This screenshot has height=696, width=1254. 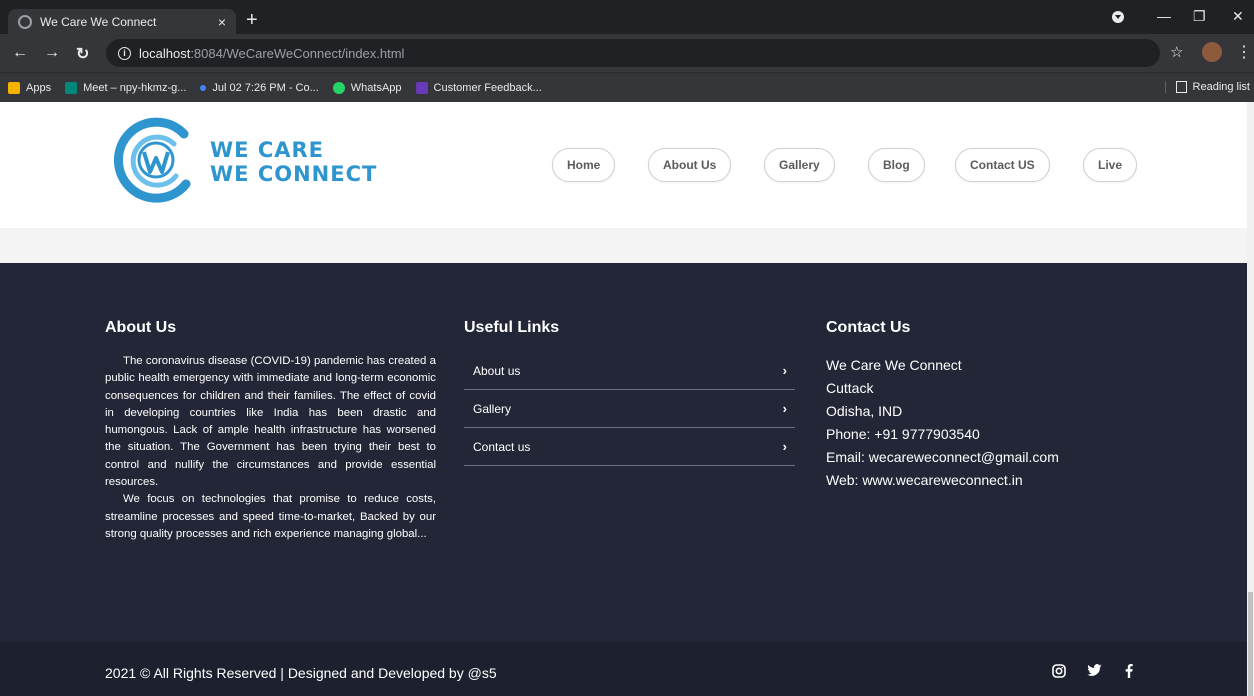 What do you see at coordinates (1110, 165) in the screenshot?
I see `nav-live: Live` at bounding box center [1110, 165].